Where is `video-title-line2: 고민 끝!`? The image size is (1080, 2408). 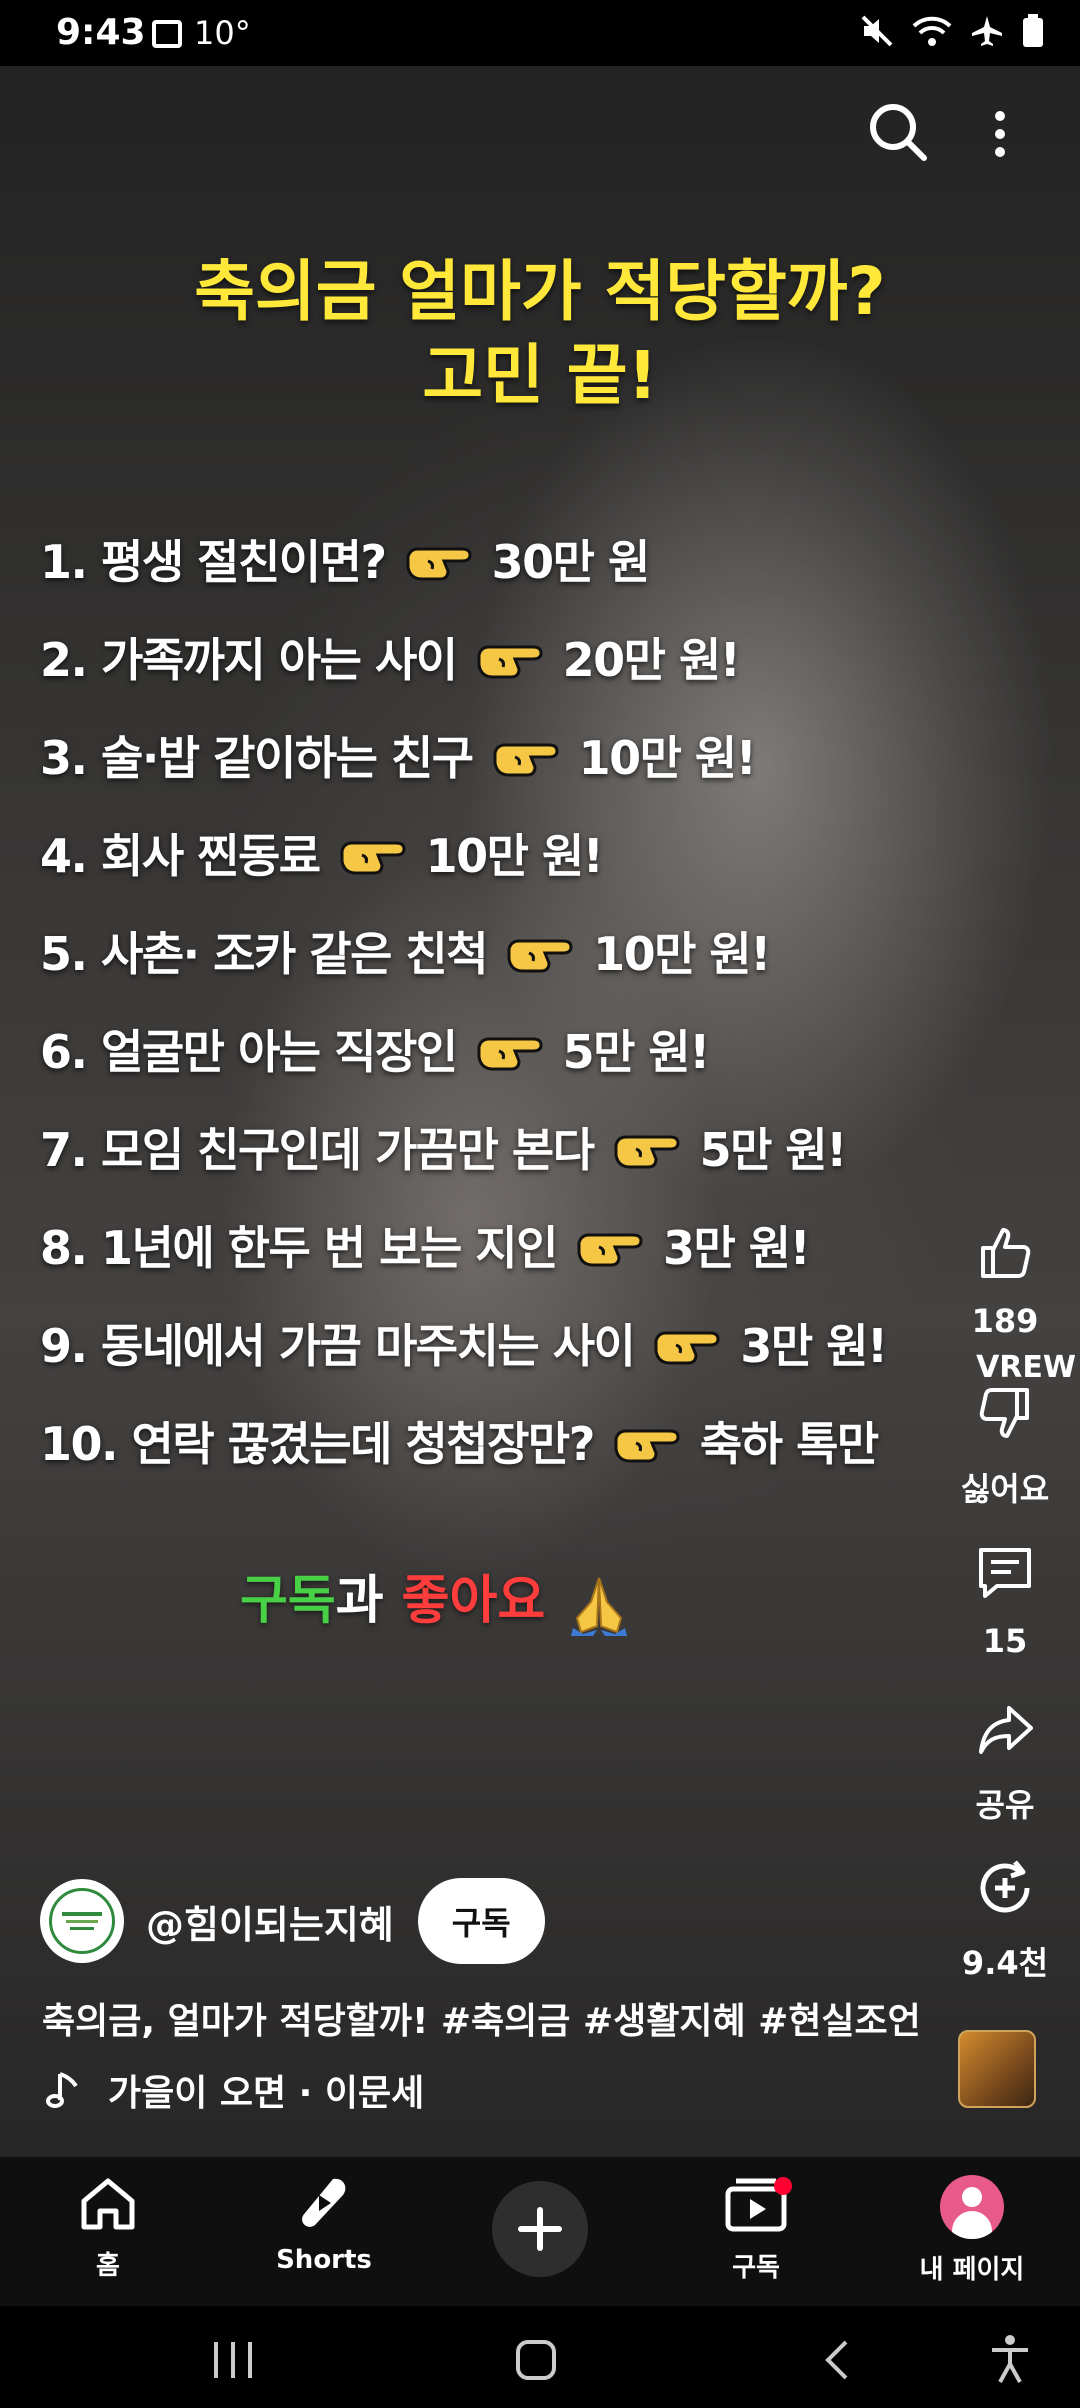
video-title-line2: 고민 끝! is located at coordinates (540, 375).